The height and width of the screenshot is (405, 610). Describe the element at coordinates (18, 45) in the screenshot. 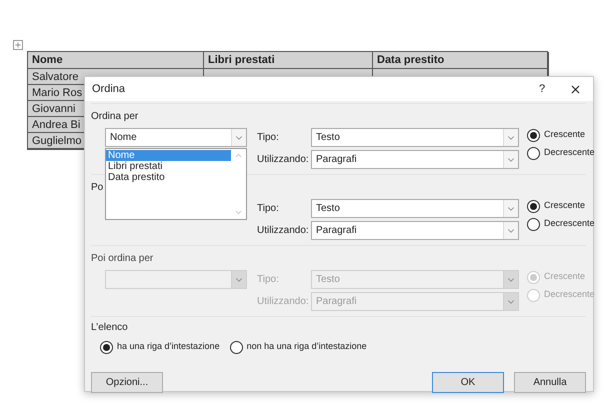

I see `table-move-handle` at that location.